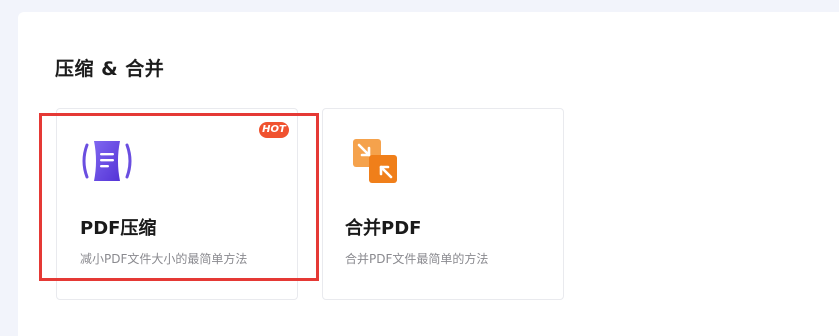  What do you see at coordinates (383, 228) in the screenshot?
I see `card-title: 合并PDF` at bounding box center [383, 228].